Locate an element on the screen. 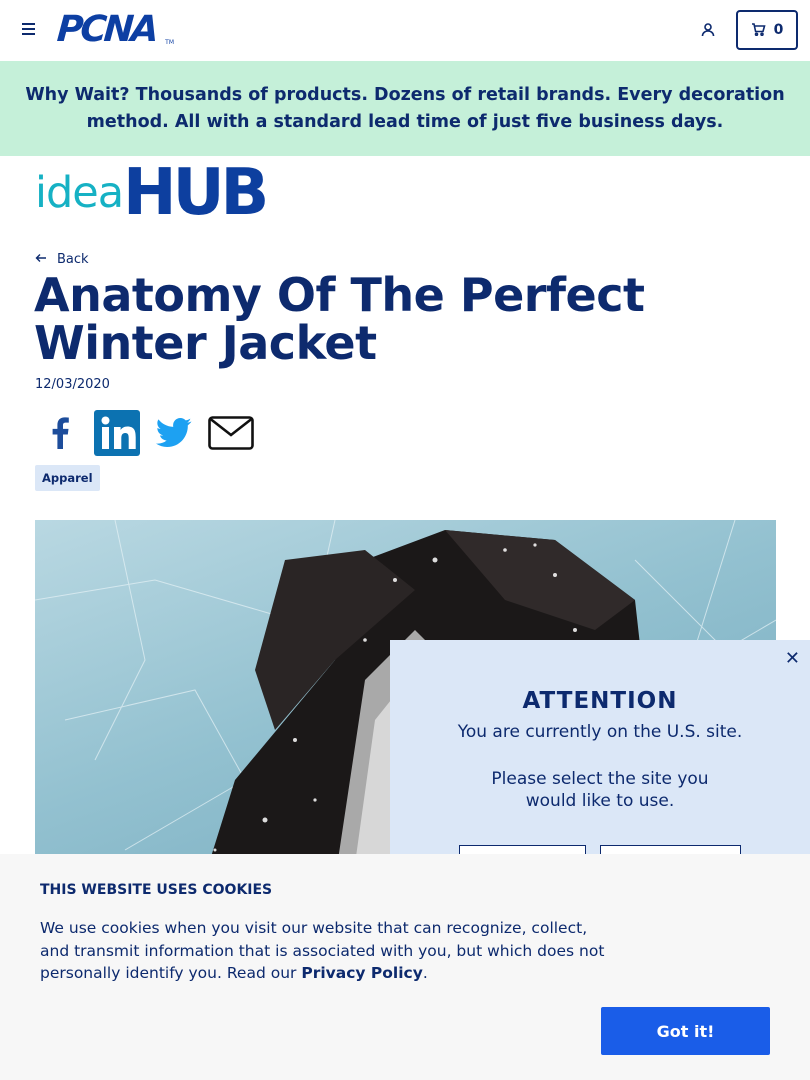  logo-trademark: TM is located at coordinates (169, 42).